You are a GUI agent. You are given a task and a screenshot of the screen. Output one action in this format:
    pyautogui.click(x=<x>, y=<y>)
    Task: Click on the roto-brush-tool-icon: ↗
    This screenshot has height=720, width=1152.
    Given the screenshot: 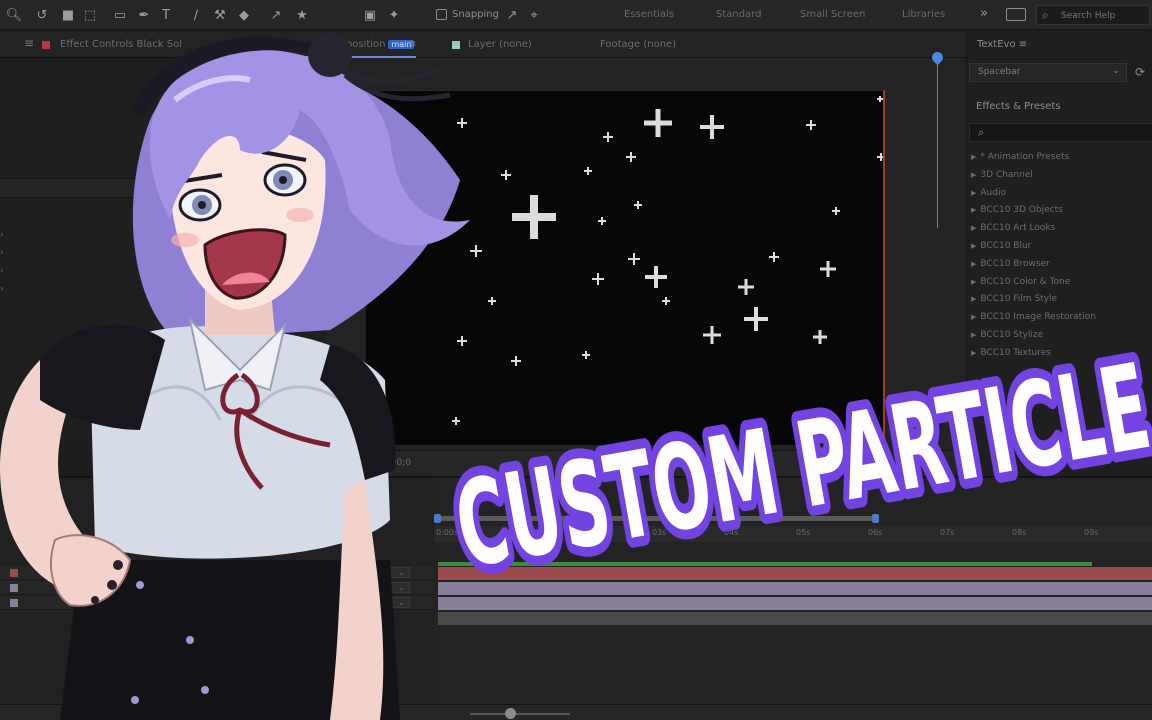 What is the action you would take?
    pyautogui.click(x=276, y=15)
    